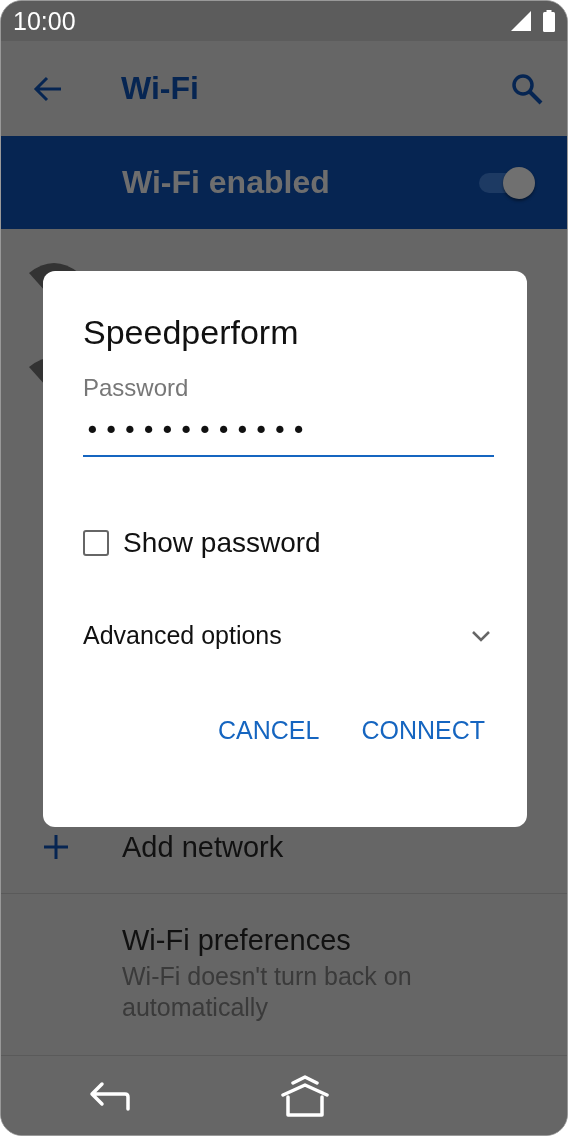 Image resolution: width=568 pixels, height=1136 pixels. What do you see at coordinates (507, 182) in the screenshot?
I see `wifi-toggle-switch` at bounding box center [507, 182].